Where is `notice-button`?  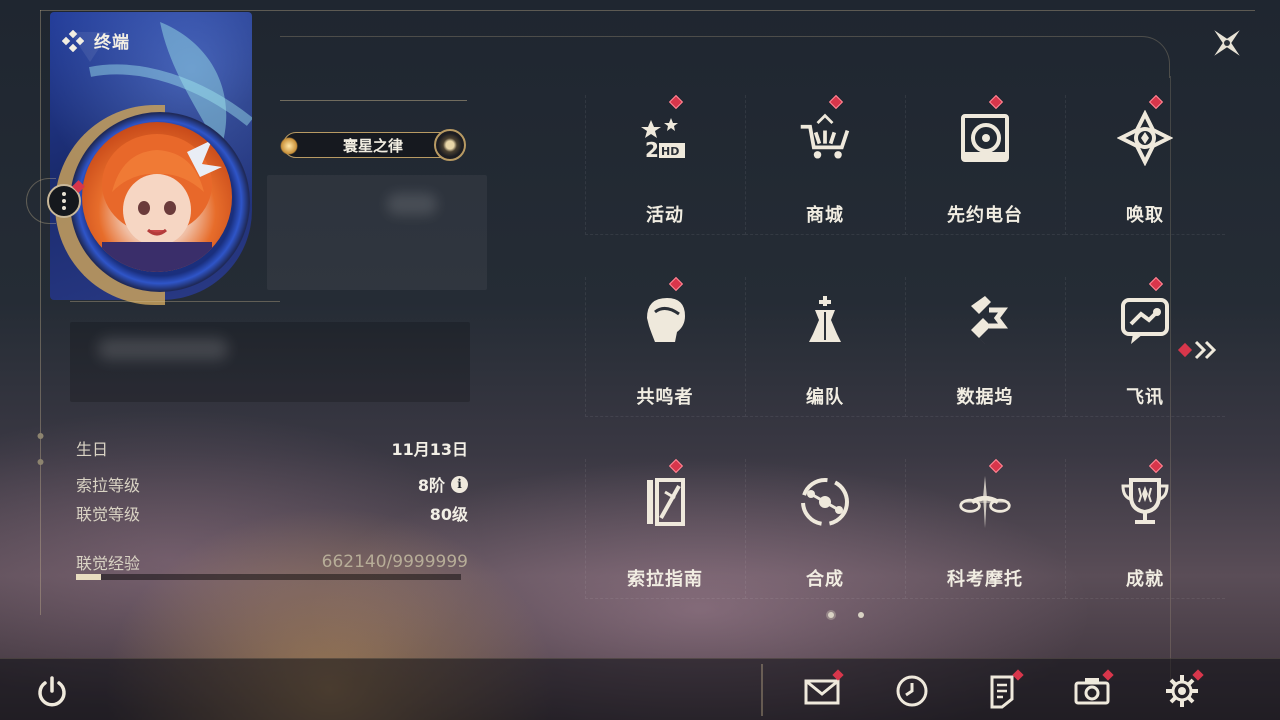 notice-button is located at coordinates (1003, 690).